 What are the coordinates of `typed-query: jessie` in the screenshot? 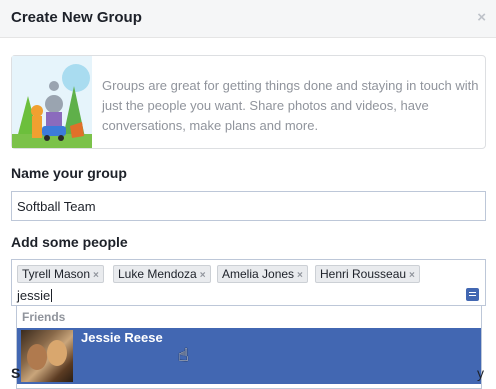 It's located at (34, 295).